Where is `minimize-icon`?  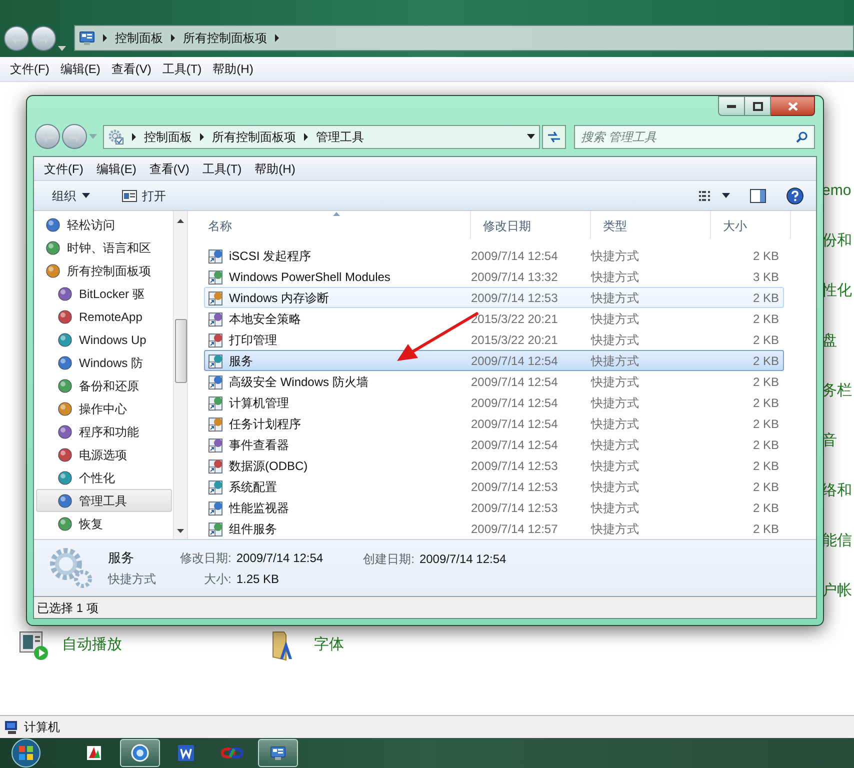
minimize-icon is located at coordinates (731, 106).